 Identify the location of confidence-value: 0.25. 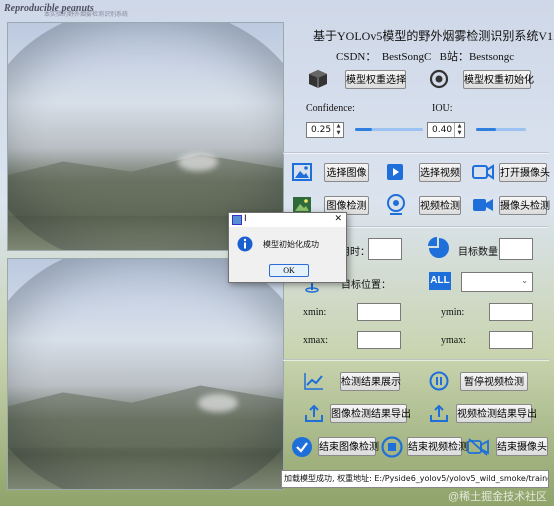
(321, 130).